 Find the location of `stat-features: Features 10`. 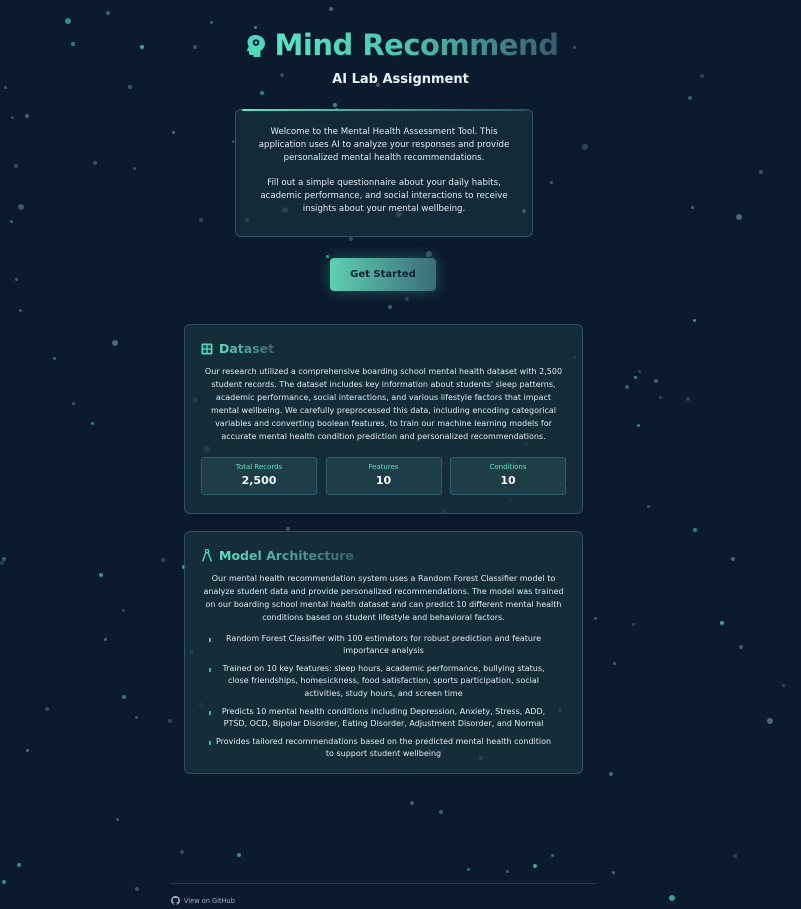

stat-features: Features 10 is located at coordinates (383, 476).